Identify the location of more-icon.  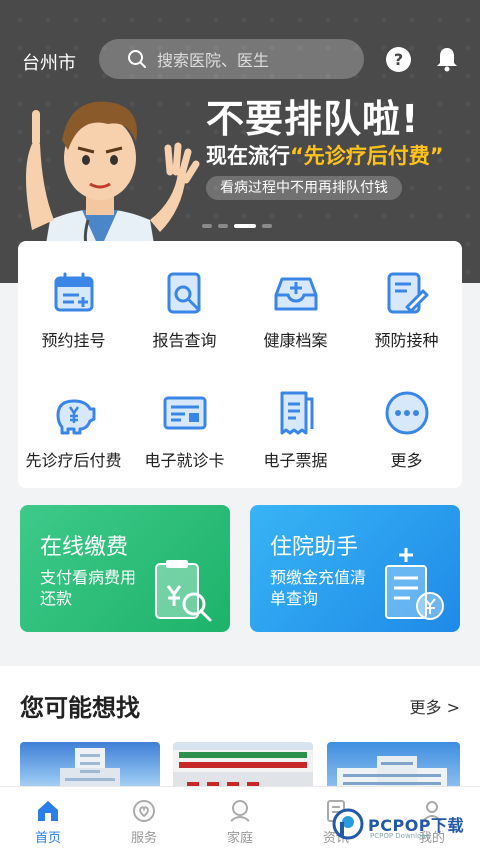
(406, 413).